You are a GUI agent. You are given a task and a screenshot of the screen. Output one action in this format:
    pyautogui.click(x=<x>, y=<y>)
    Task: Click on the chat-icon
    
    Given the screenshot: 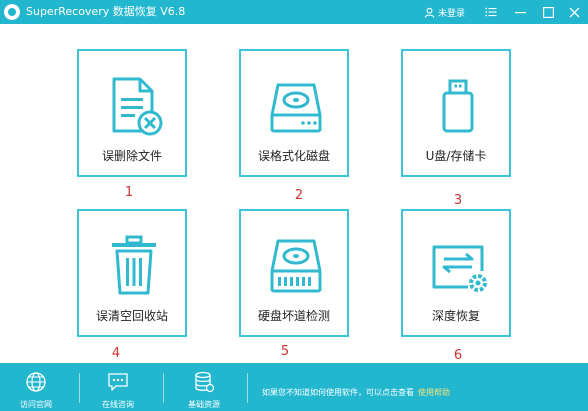 What is the action you would take?
    pyautogui.click(x=118, y=382)
    